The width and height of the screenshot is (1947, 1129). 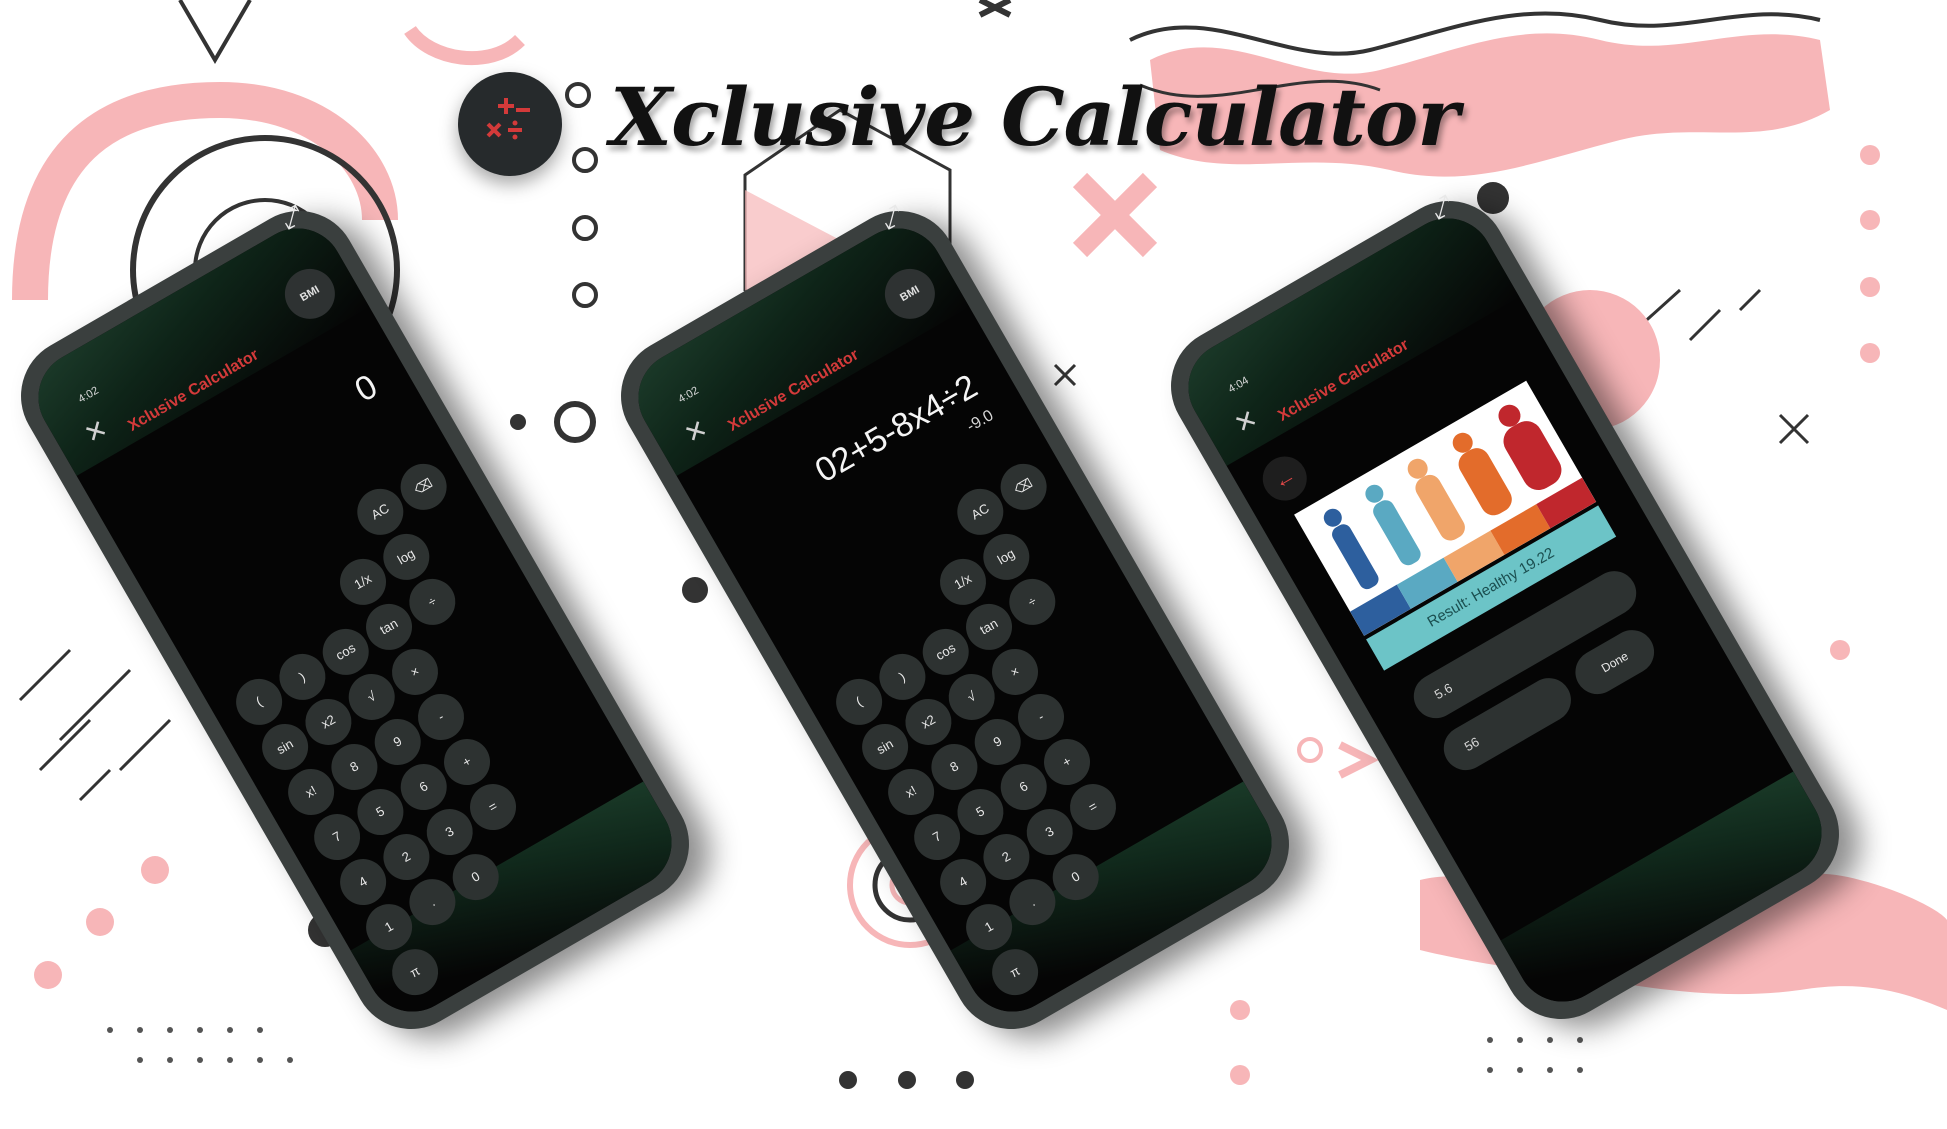 What do you see at coordinates (366, 388) in the screenshot?
I see `calc-display: 0` at bounding box center [366, 388].